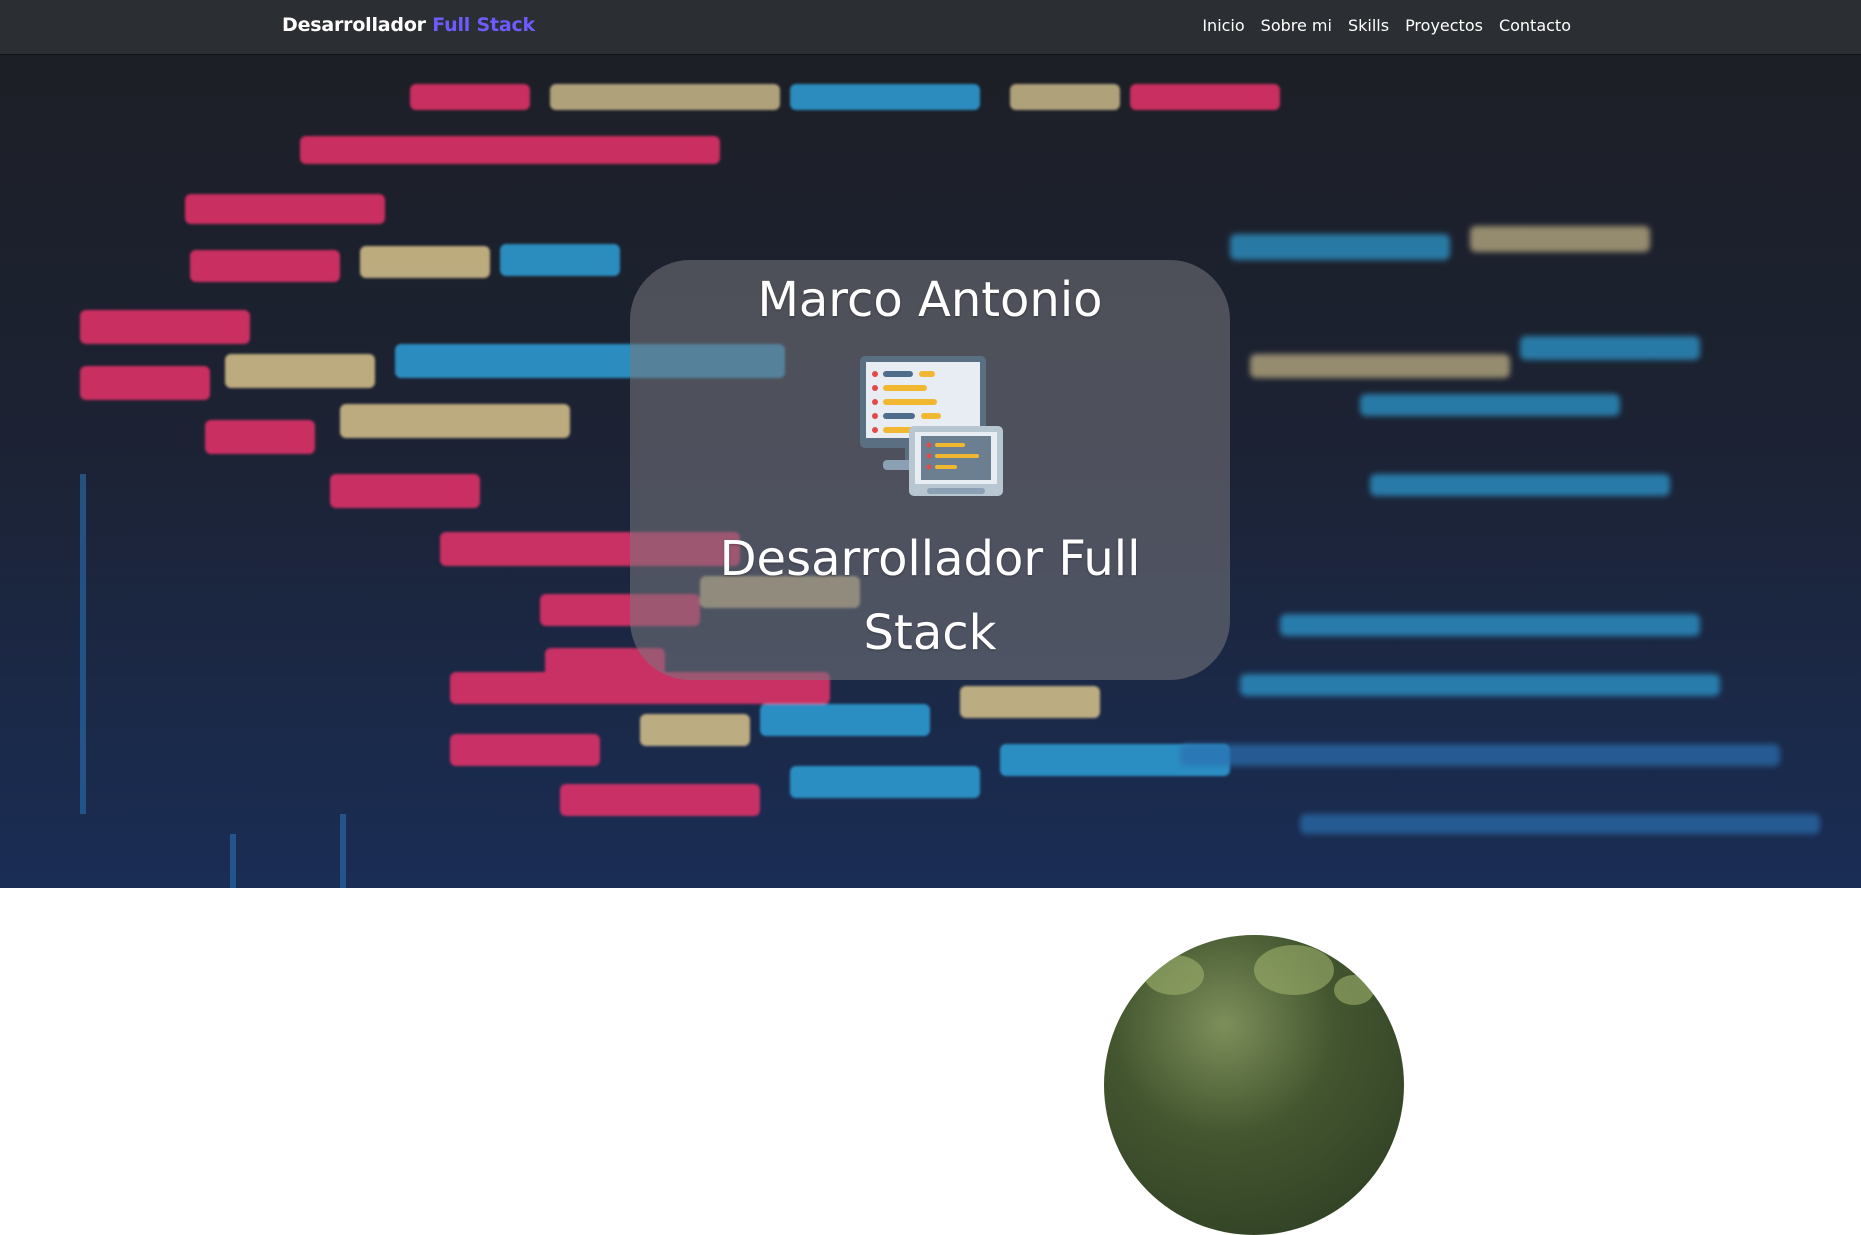 This screenshot has height=1235, width=1861. I want to click on code-monitors-icon, so click(931, 426).